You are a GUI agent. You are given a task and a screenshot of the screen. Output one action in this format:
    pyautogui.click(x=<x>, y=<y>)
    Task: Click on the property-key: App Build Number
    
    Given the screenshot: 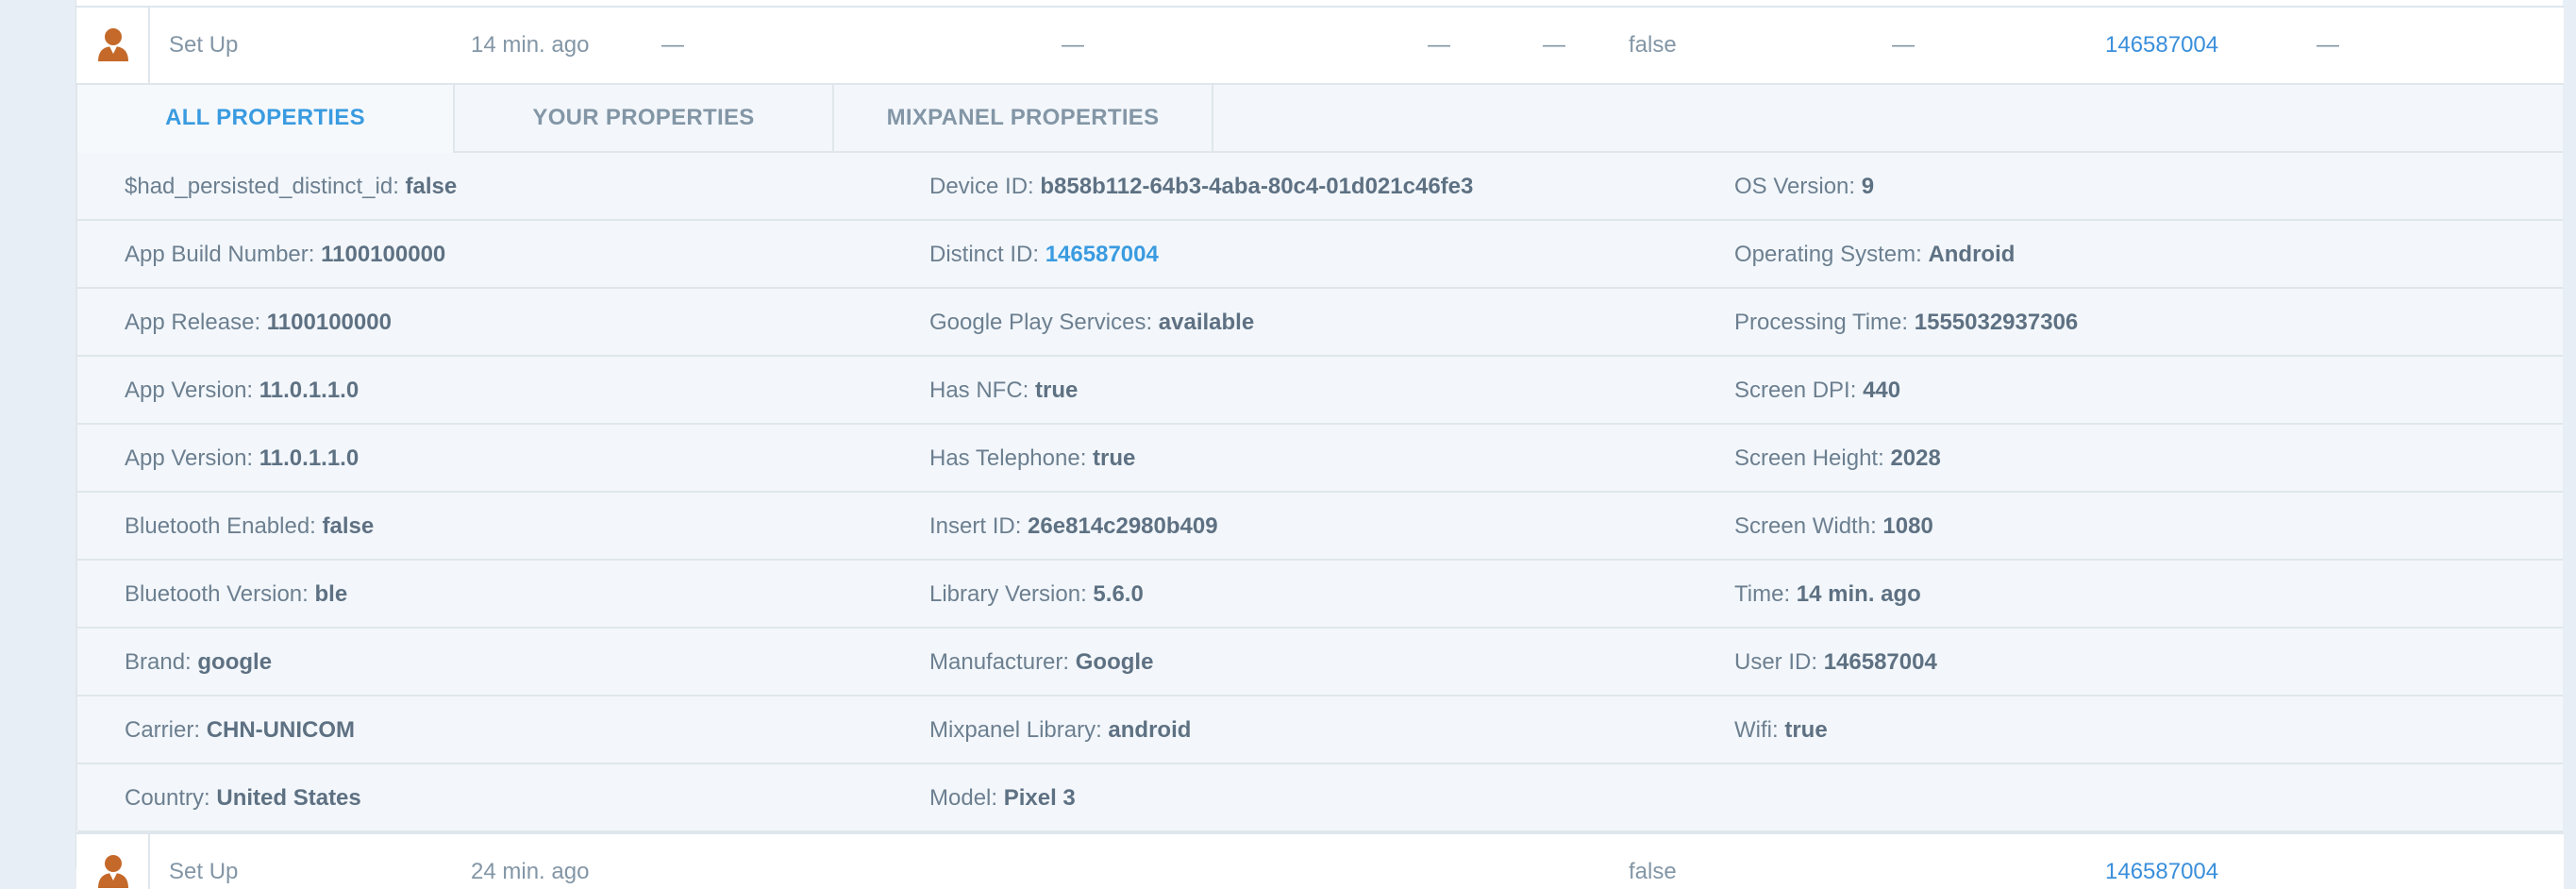 What is the action you would take?
    pyautogui.click(x=217, y=255)
    